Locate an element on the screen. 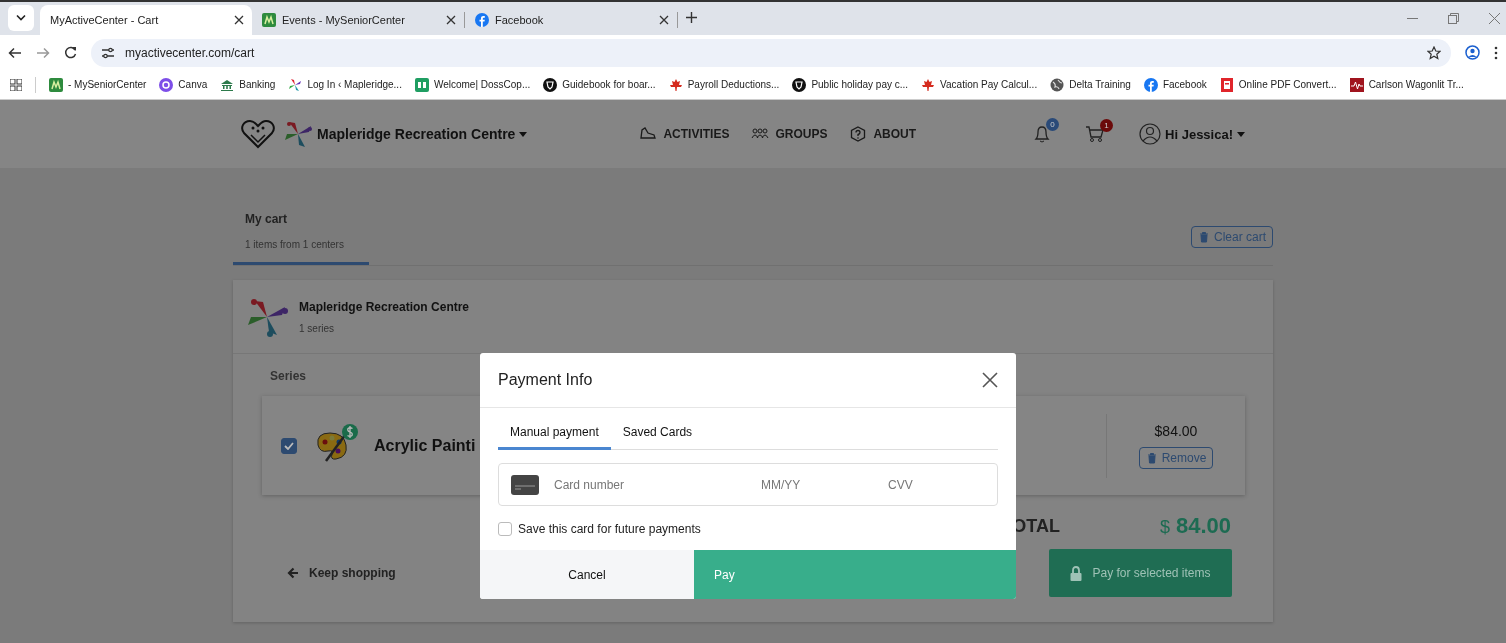 The height and width of the screenshot is (643, 1506). shoe-icon is located at coordinates (648, 134).